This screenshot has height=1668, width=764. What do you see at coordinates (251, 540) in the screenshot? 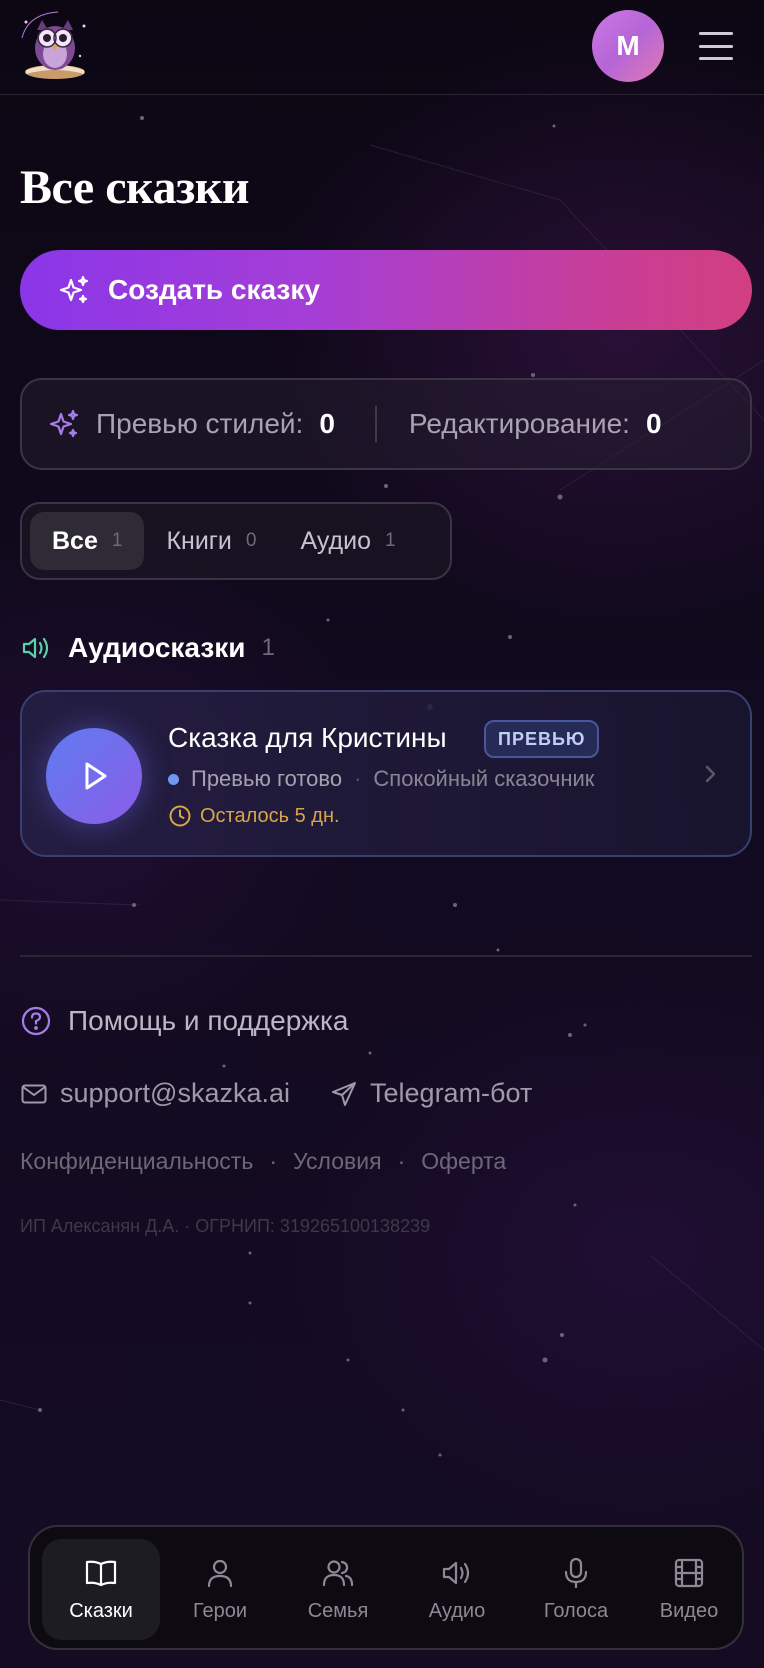
I see `tab-count: 0` at bounding box center [251, 540].